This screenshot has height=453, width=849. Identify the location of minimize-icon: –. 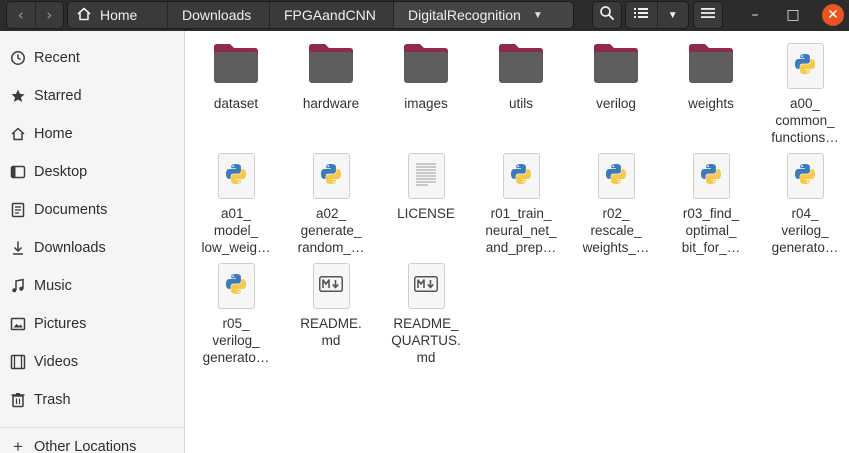
(755, 15).